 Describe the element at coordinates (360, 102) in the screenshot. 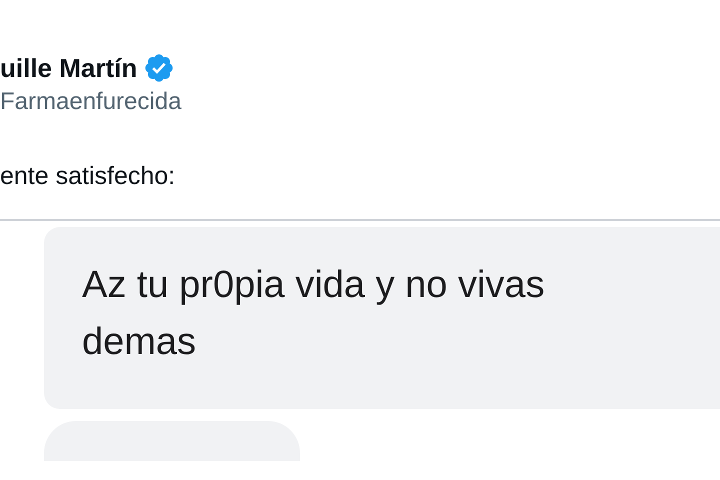

I see `author-handle: Farmaenfurecida` at that location.